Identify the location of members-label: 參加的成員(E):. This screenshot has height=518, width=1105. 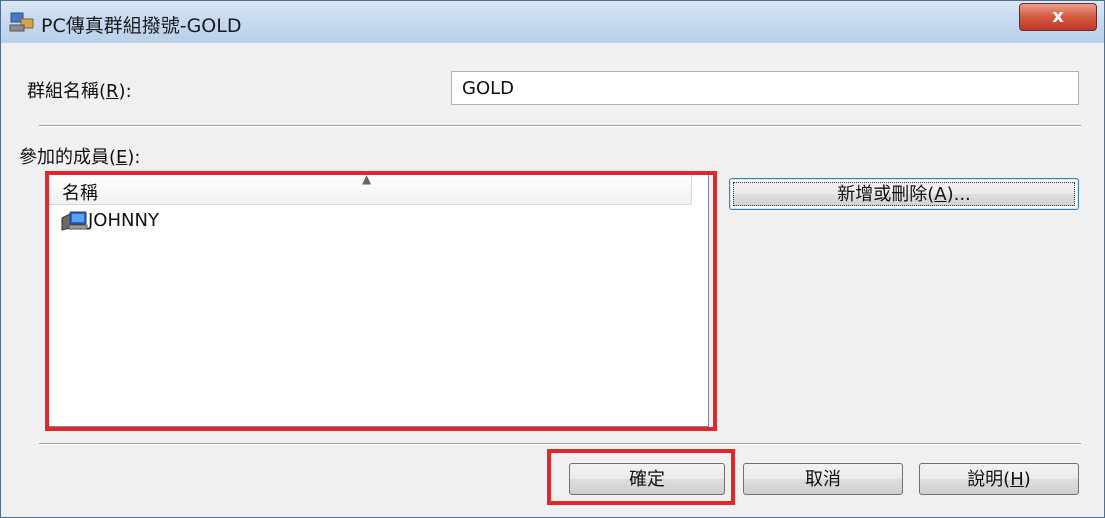
(80, 157).